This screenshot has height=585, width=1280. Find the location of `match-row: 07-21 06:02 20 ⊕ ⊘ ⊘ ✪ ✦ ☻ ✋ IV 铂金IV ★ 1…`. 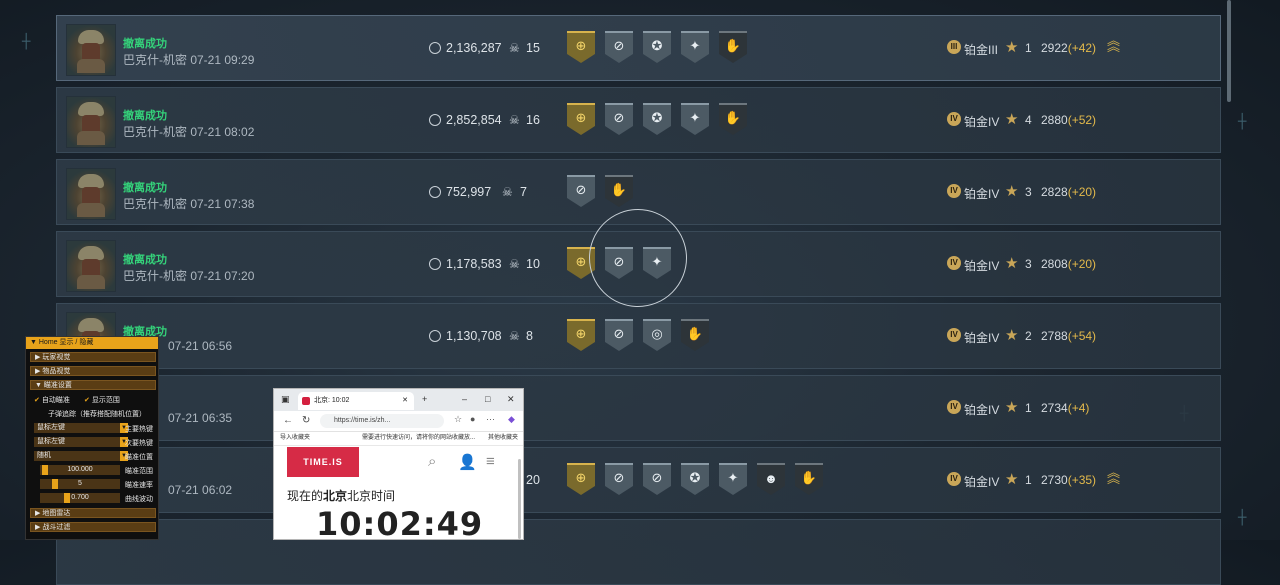

match-row: 07-21 06:02 20 ⊕ ⊘ ⊘ ✪ ✦ ☻ ✋ IV 铂金IV ★ 1… is located at coordinates (638, 480).